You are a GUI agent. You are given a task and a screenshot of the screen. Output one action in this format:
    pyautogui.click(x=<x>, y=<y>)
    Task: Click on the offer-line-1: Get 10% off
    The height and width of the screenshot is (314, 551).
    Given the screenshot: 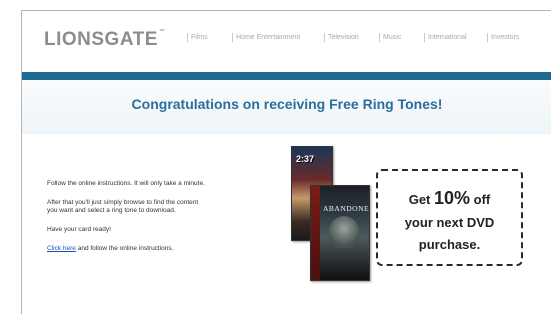 What is the action you would take?
    pyautogui.click(x=449, y=198)
    